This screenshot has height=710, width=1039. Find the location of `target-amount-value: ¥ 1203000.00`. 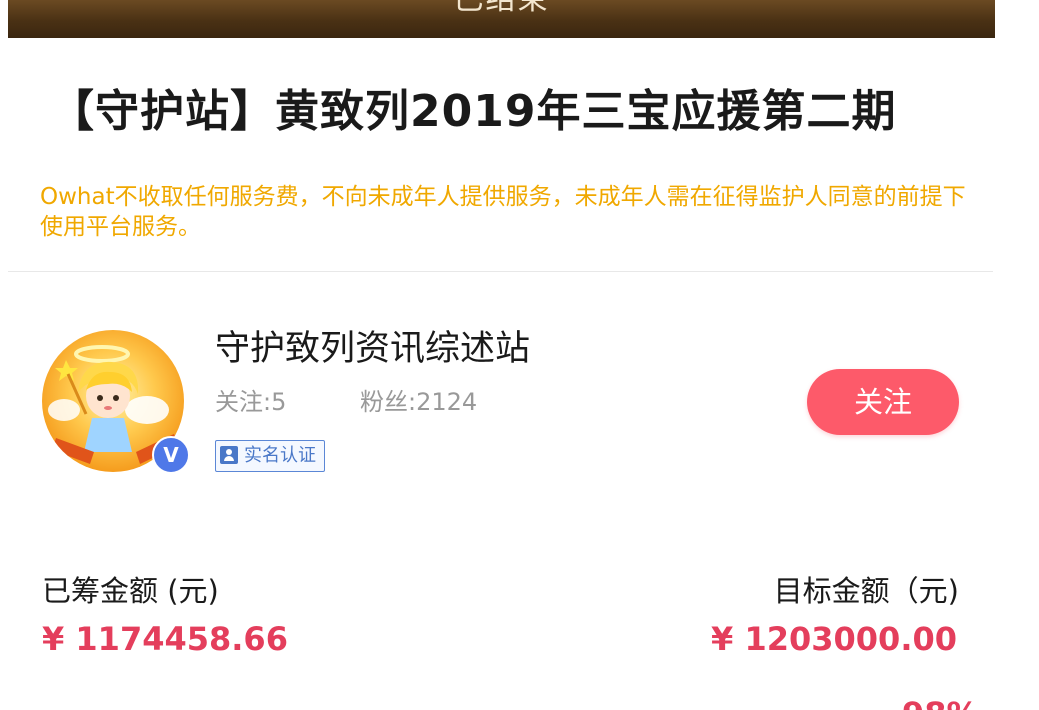

target-amount-value: ¥ 1203000.00 is located at coordinates (834, 639).